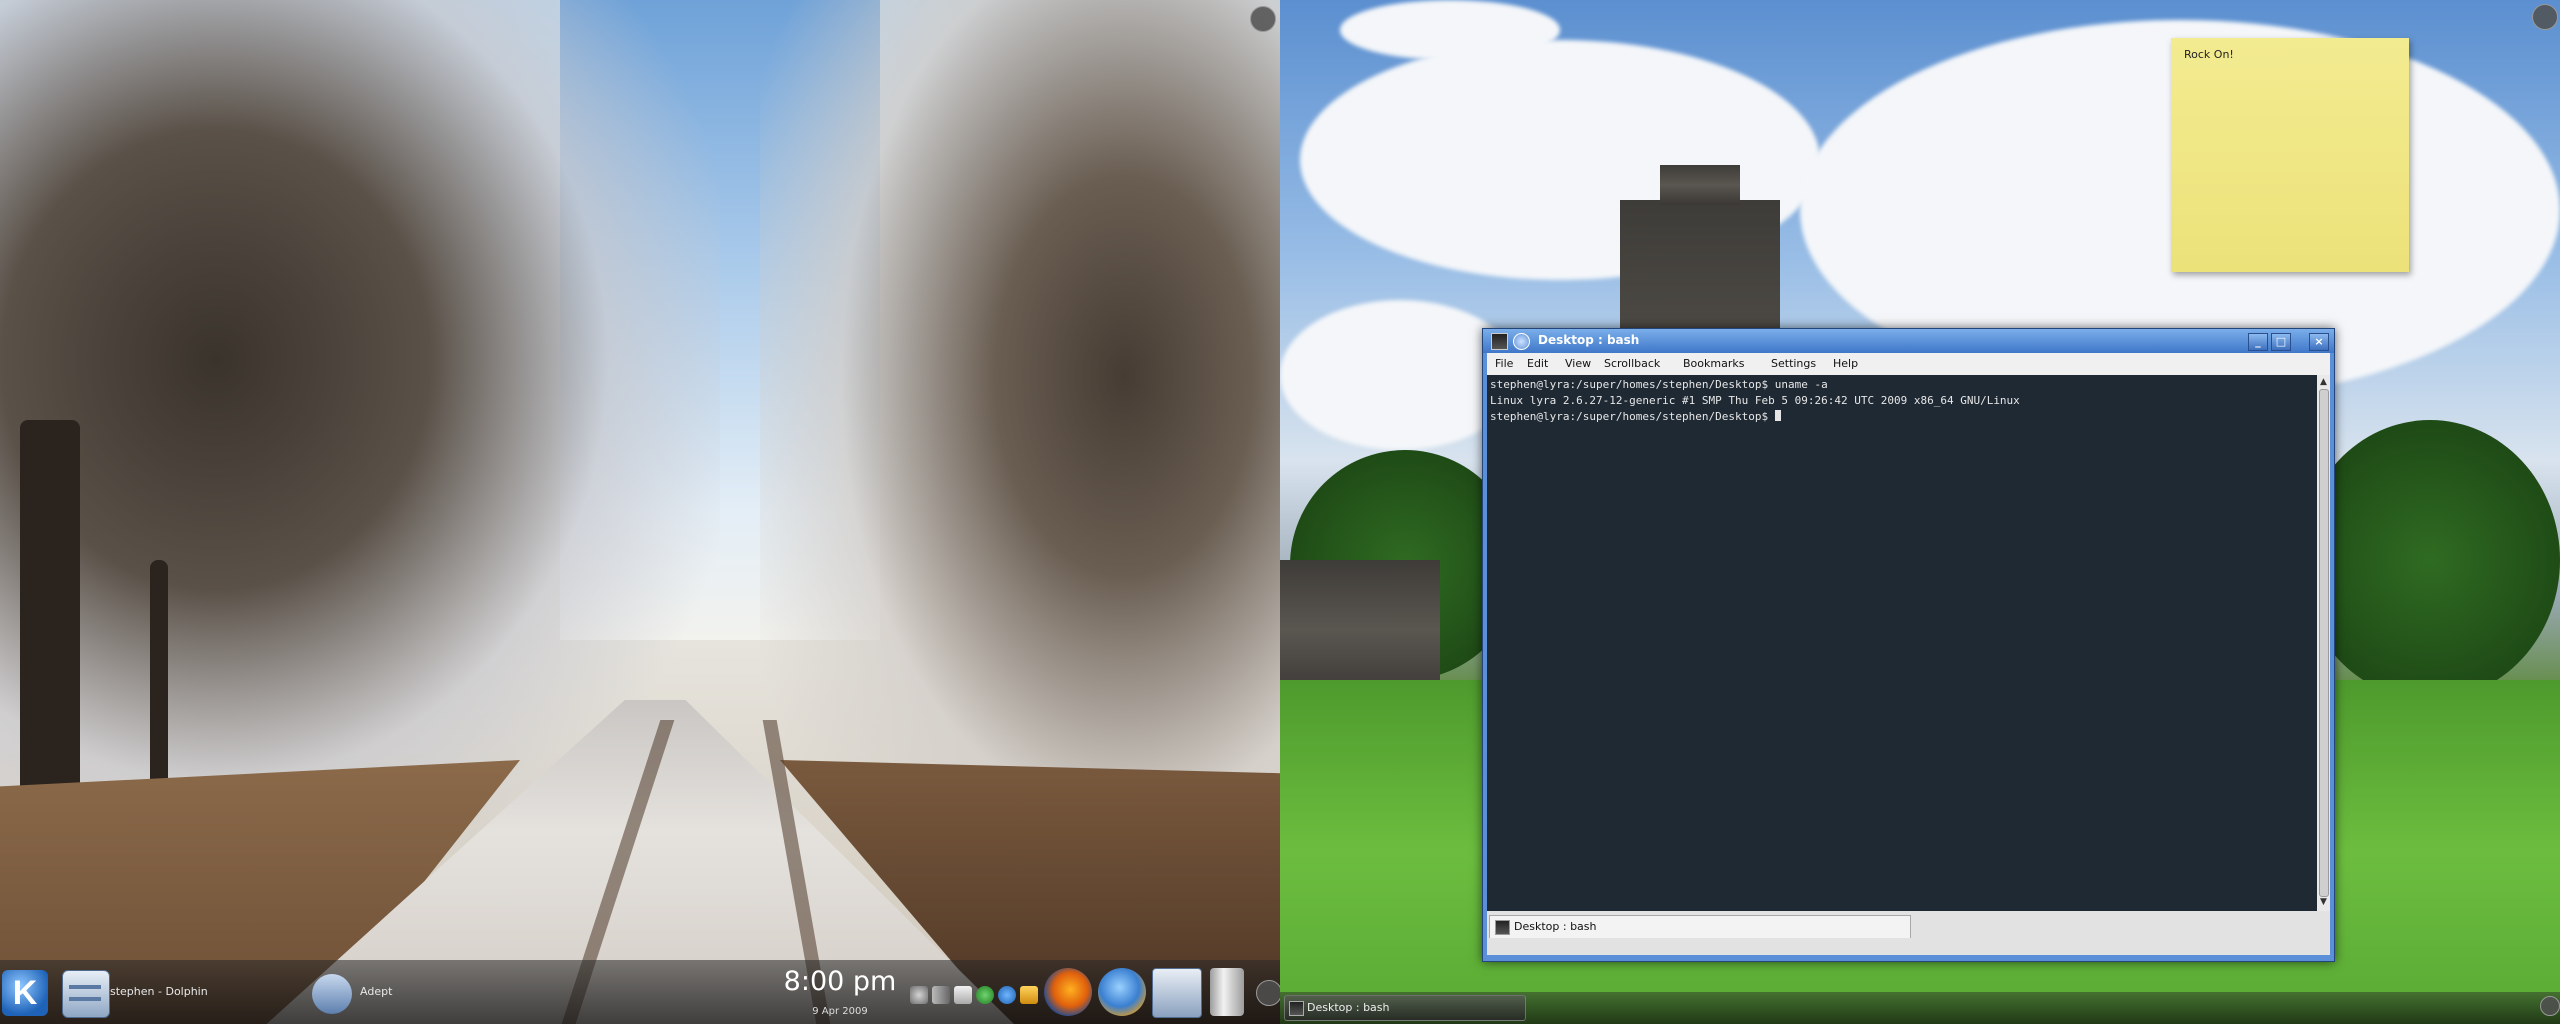  Describe the element at coordinates (1700, 926) in the screenshot. I see `terminal-tab: Desktop : bash` at that location.